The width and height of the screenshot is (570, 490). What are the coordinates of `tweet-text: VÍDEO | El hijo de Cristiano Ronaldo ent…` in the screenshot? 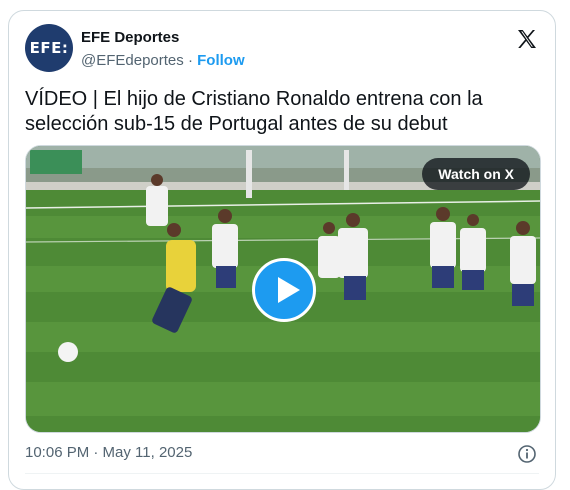 It's located at (254, 111).